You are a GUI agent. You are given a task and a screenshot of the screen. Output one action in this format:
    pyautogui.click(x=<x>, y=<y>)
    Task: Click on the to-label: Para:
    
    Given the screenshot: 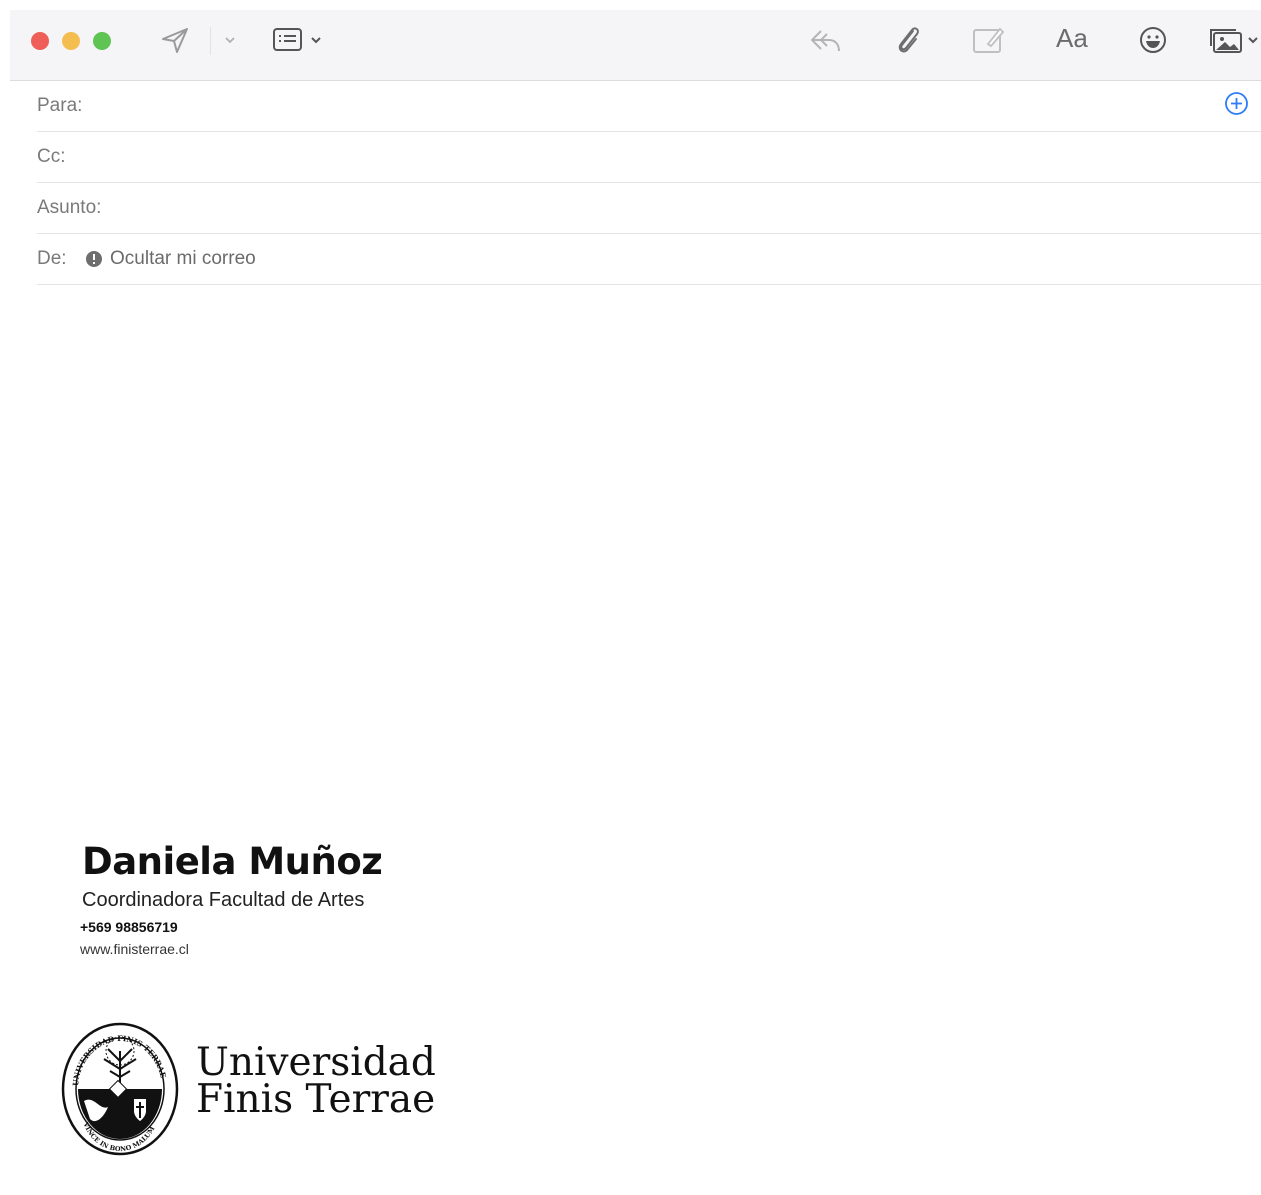 What is the action you would take?
    pyautogui.click(x=60, y=105)
    